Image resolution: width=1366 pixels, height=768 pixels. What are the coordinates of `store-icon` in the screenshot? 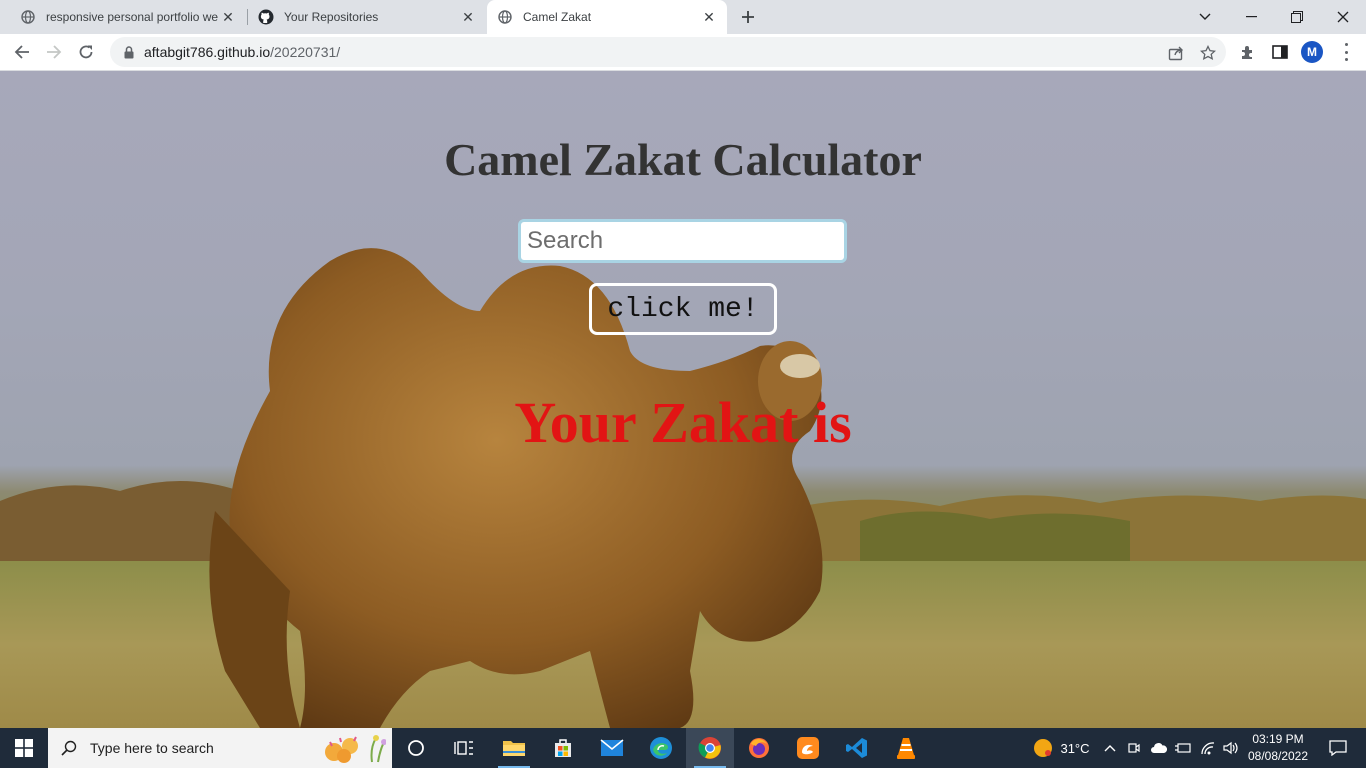 It's located at (563, 748).